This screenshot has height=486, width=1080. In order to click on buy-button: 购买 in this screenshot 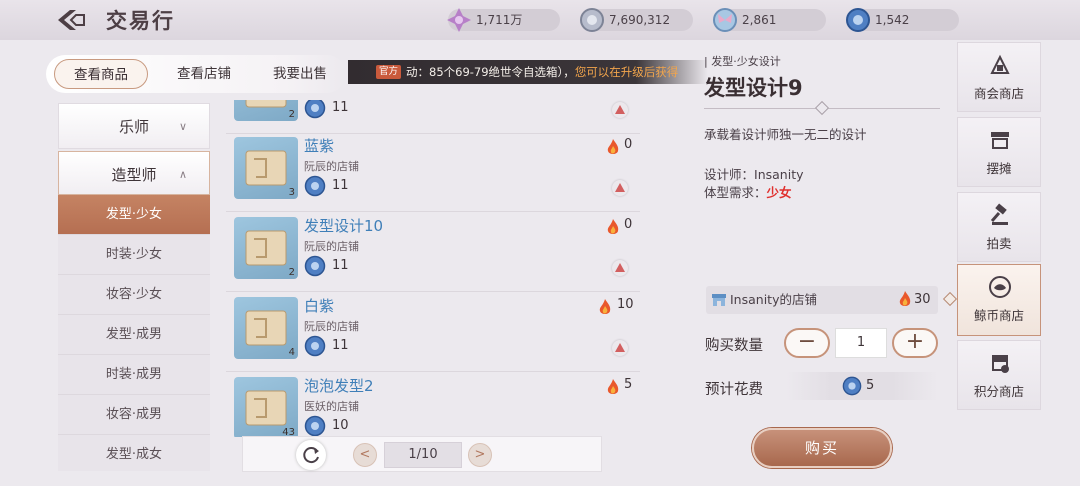, I will do `click(822, 448)`.